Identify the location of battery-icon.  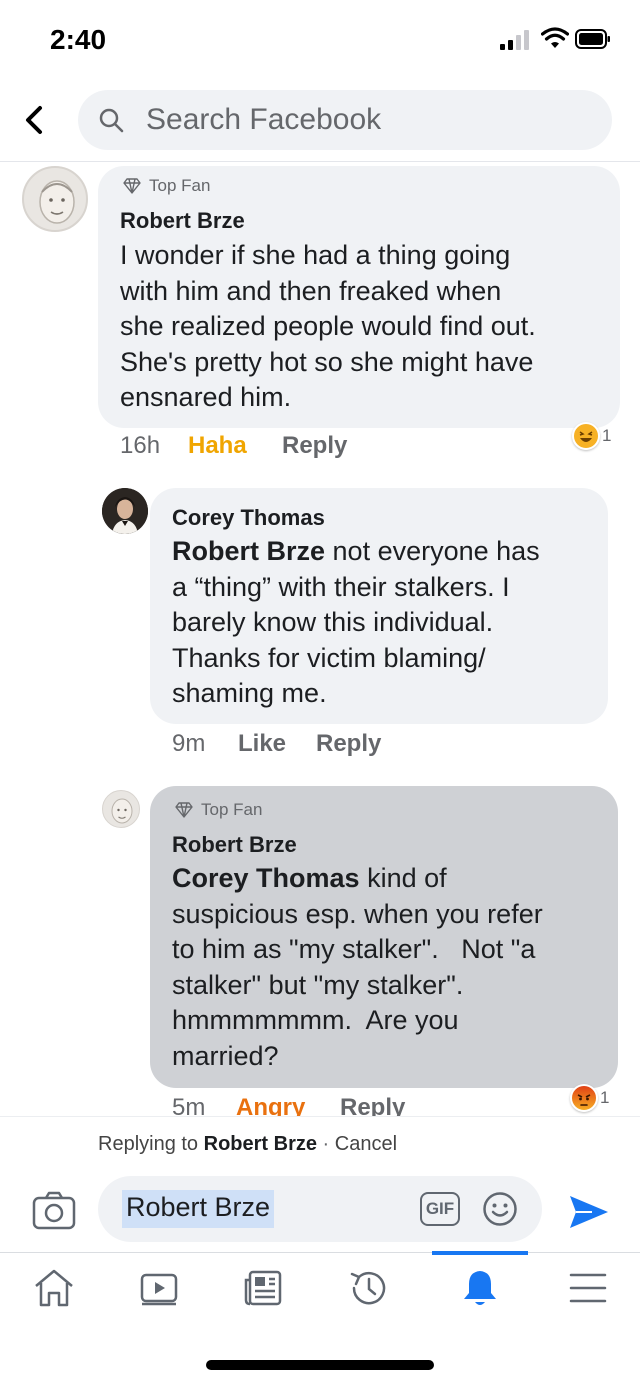
(592, 39).